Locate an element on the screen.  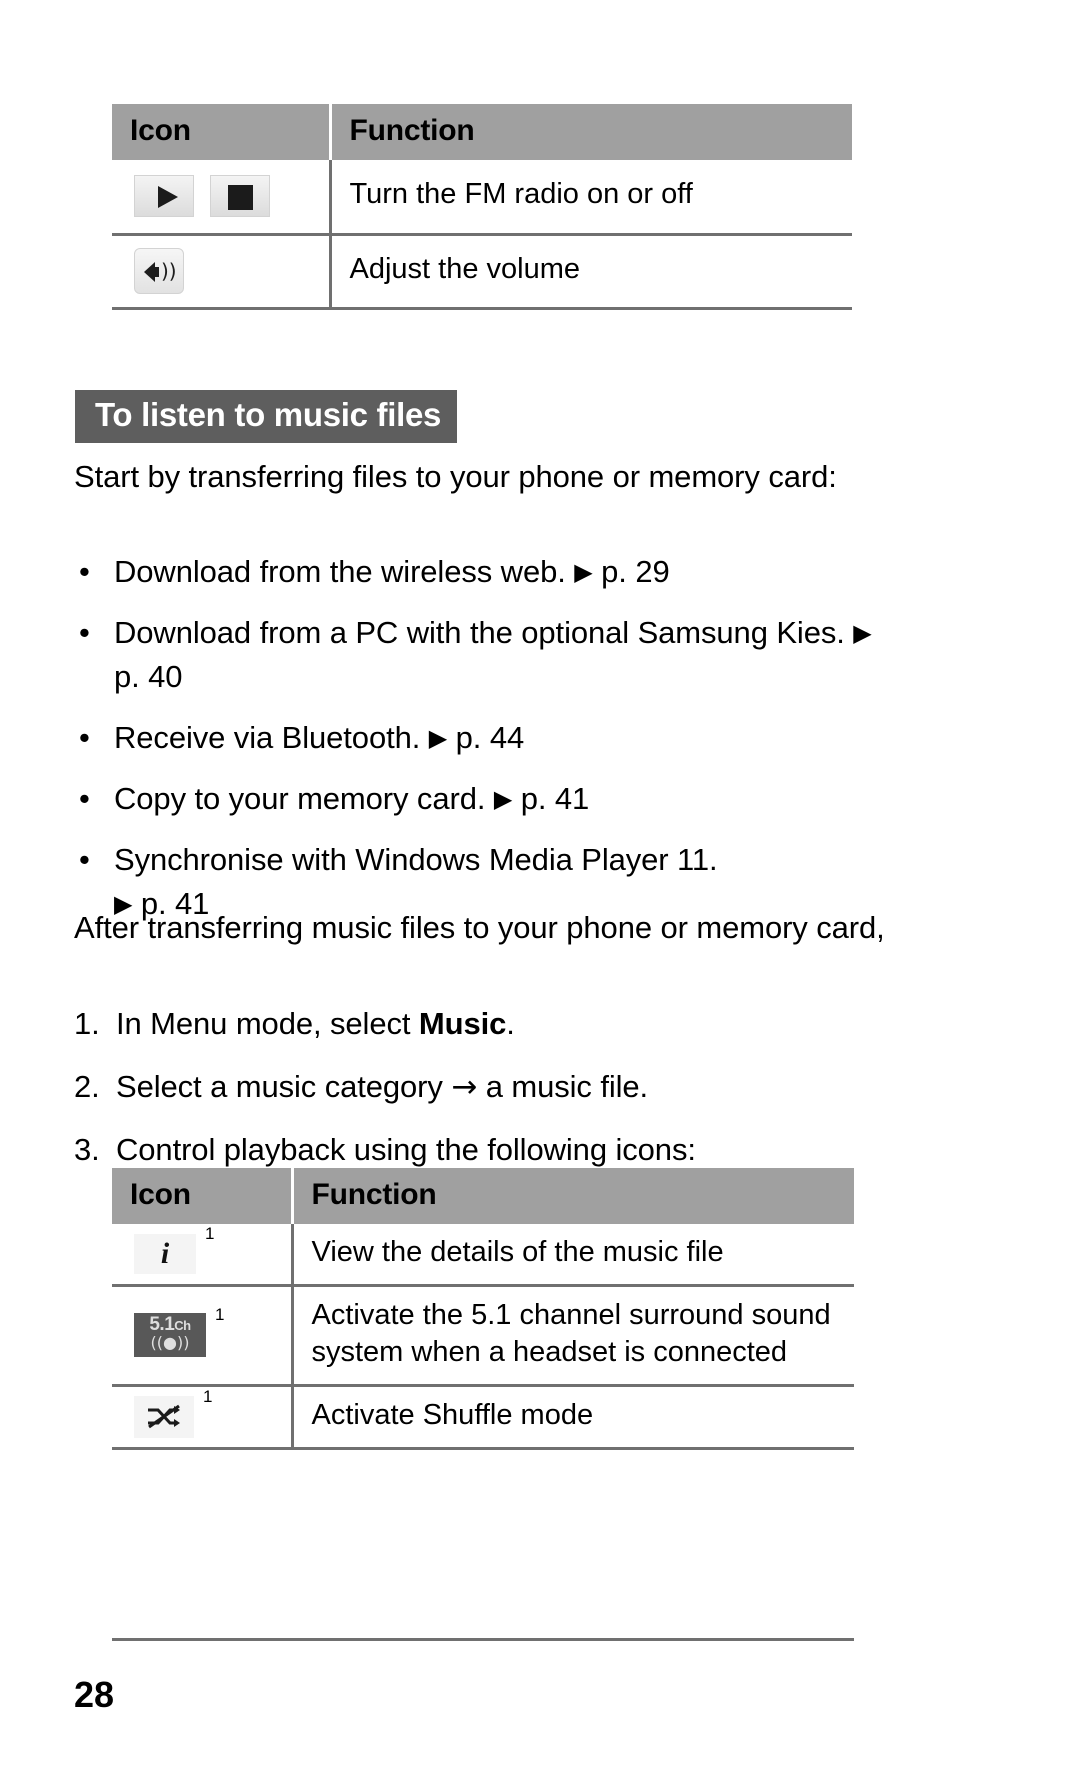
table-two-icon-cell-2: 5.1Ch ((●)) 1 is located at coordinates (203, 1335).